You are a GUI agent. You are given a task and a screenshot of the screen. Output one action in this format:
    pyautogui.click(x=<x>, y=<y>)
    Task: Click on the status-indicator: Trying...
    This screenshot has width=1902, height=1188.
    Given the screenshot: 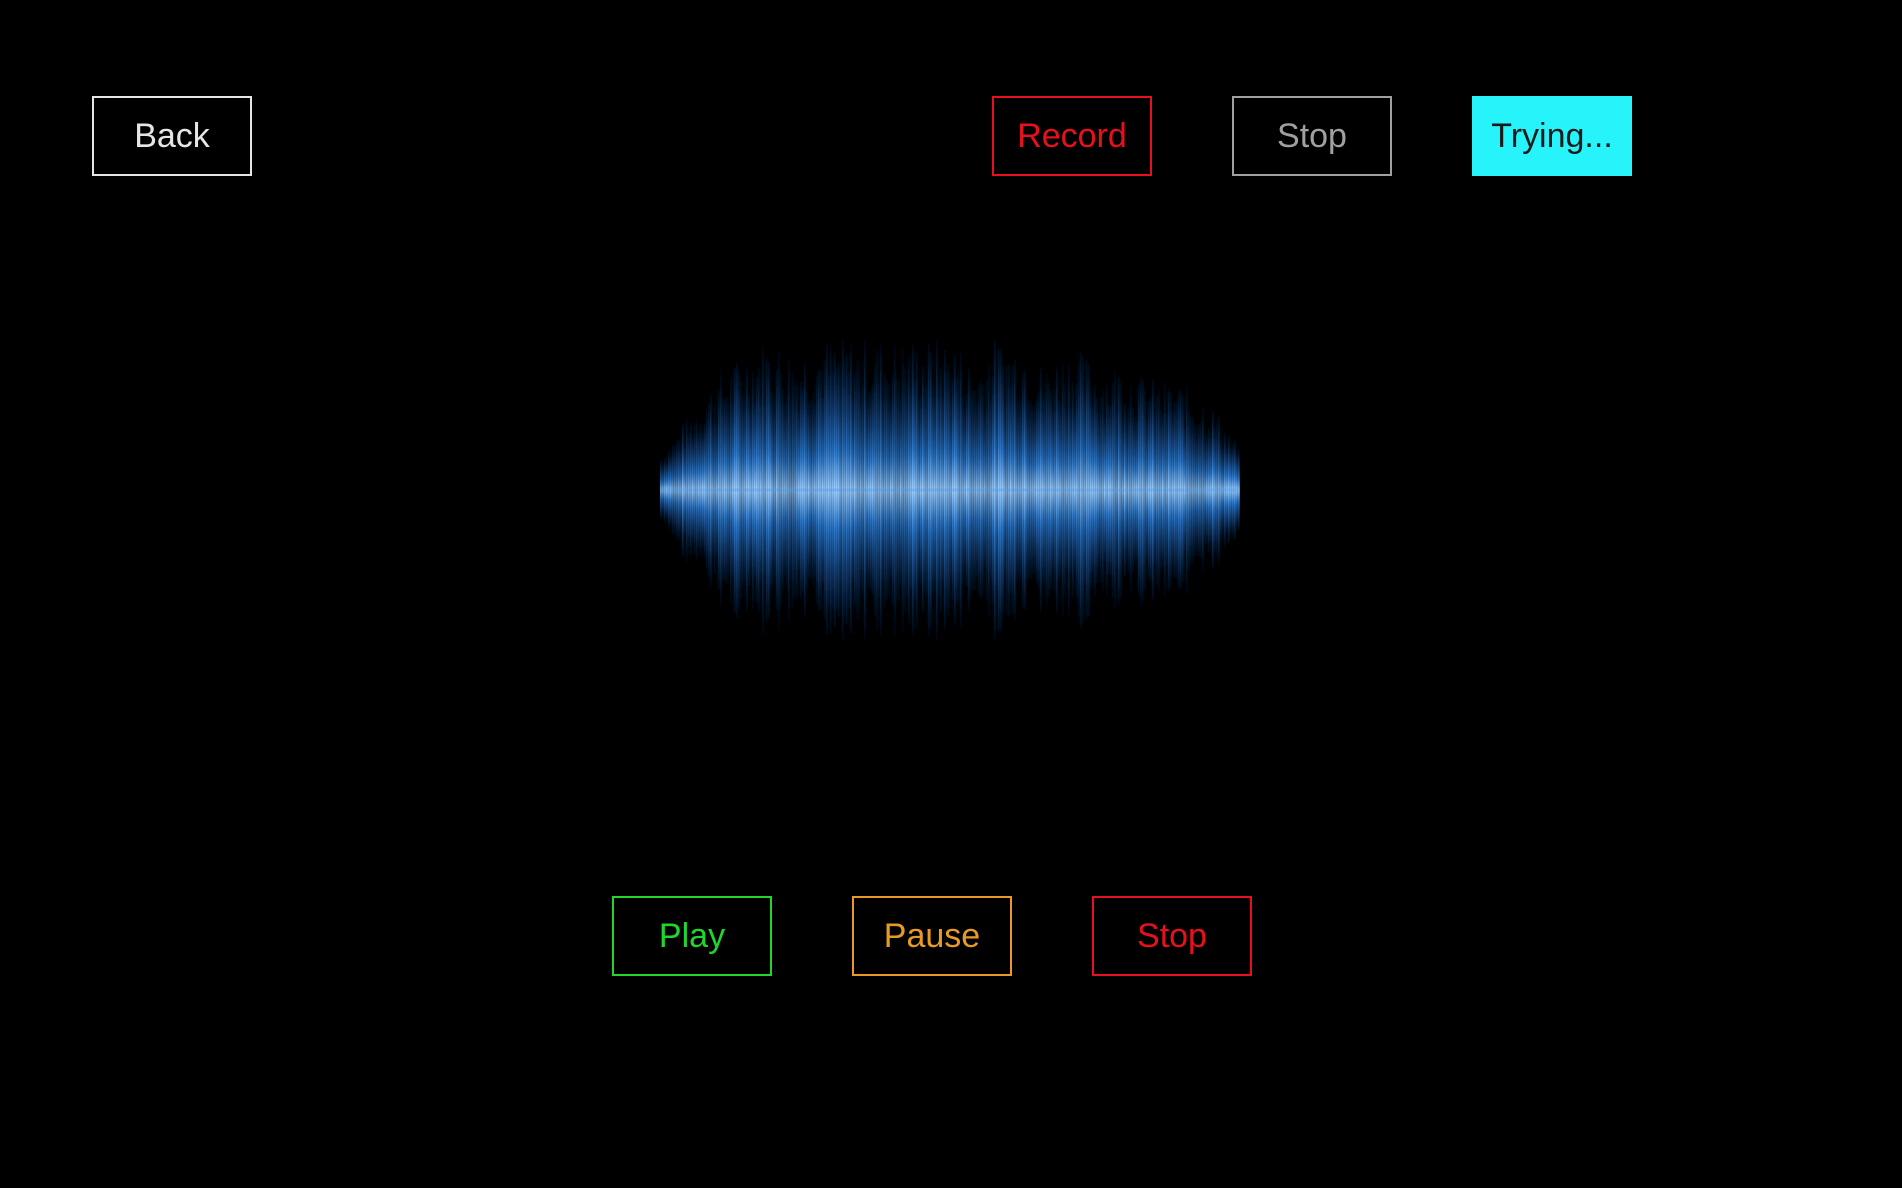 What is the action you would take?
    pyautogui.click(x=1552, y=136)
    